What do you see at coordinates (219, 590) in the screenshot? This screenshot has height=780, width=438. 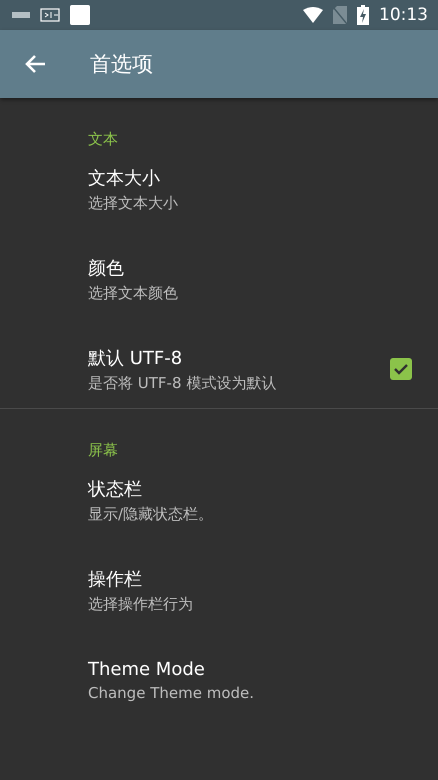 I see `preference-item: 操作栏 选择操作栏行为` at bounding box center [219, 590].